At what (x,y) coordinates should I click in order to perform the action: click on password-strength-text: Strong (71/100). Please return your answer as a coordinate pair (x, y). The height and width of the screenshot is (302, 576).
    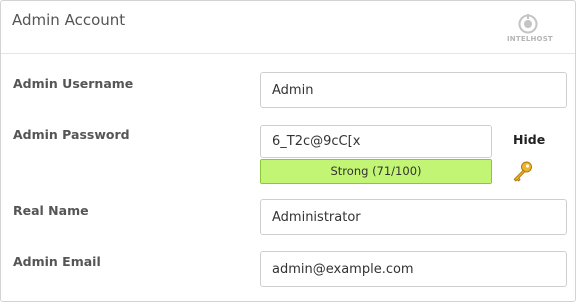
    Looking at the image, I should click on (376, 171).